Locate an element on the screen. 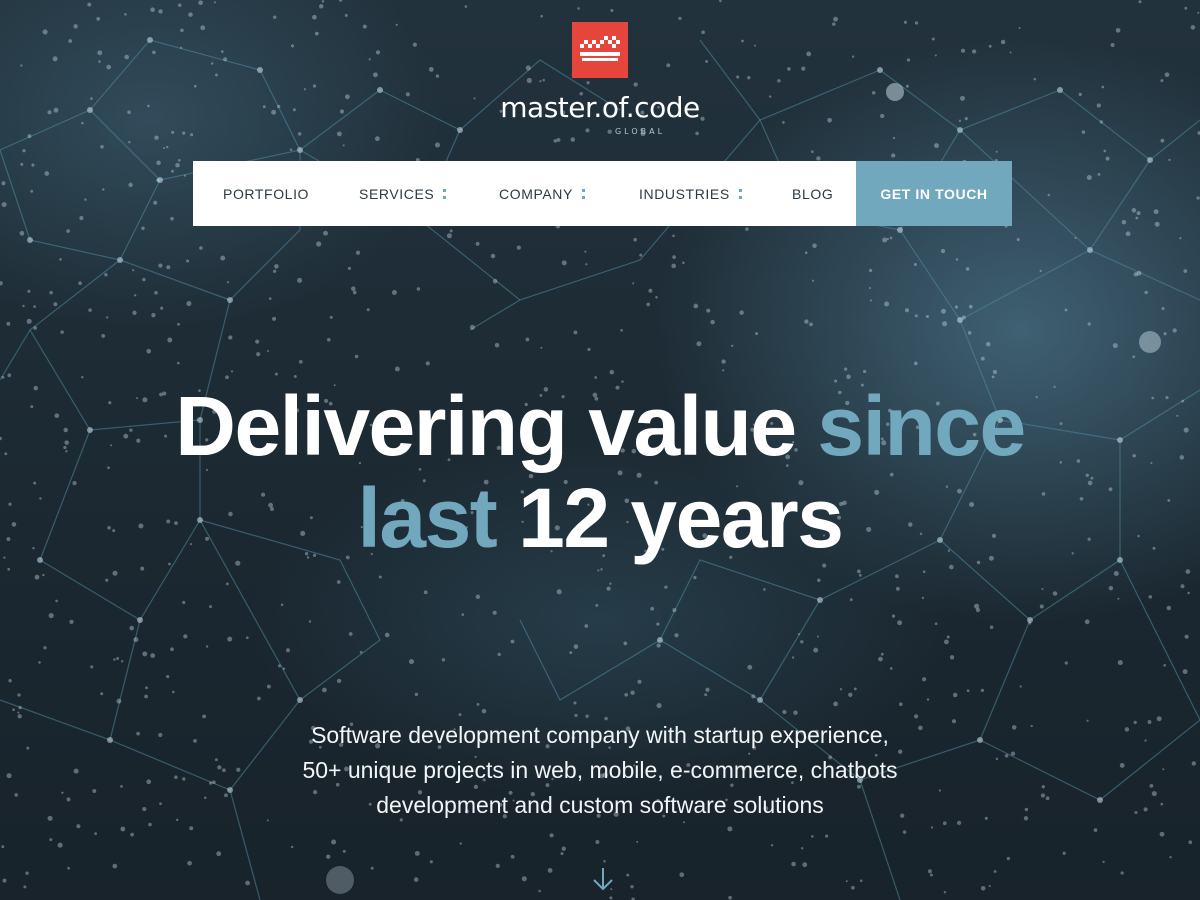  nav-item-company: COMPANY is located at coordinates (542, 193).